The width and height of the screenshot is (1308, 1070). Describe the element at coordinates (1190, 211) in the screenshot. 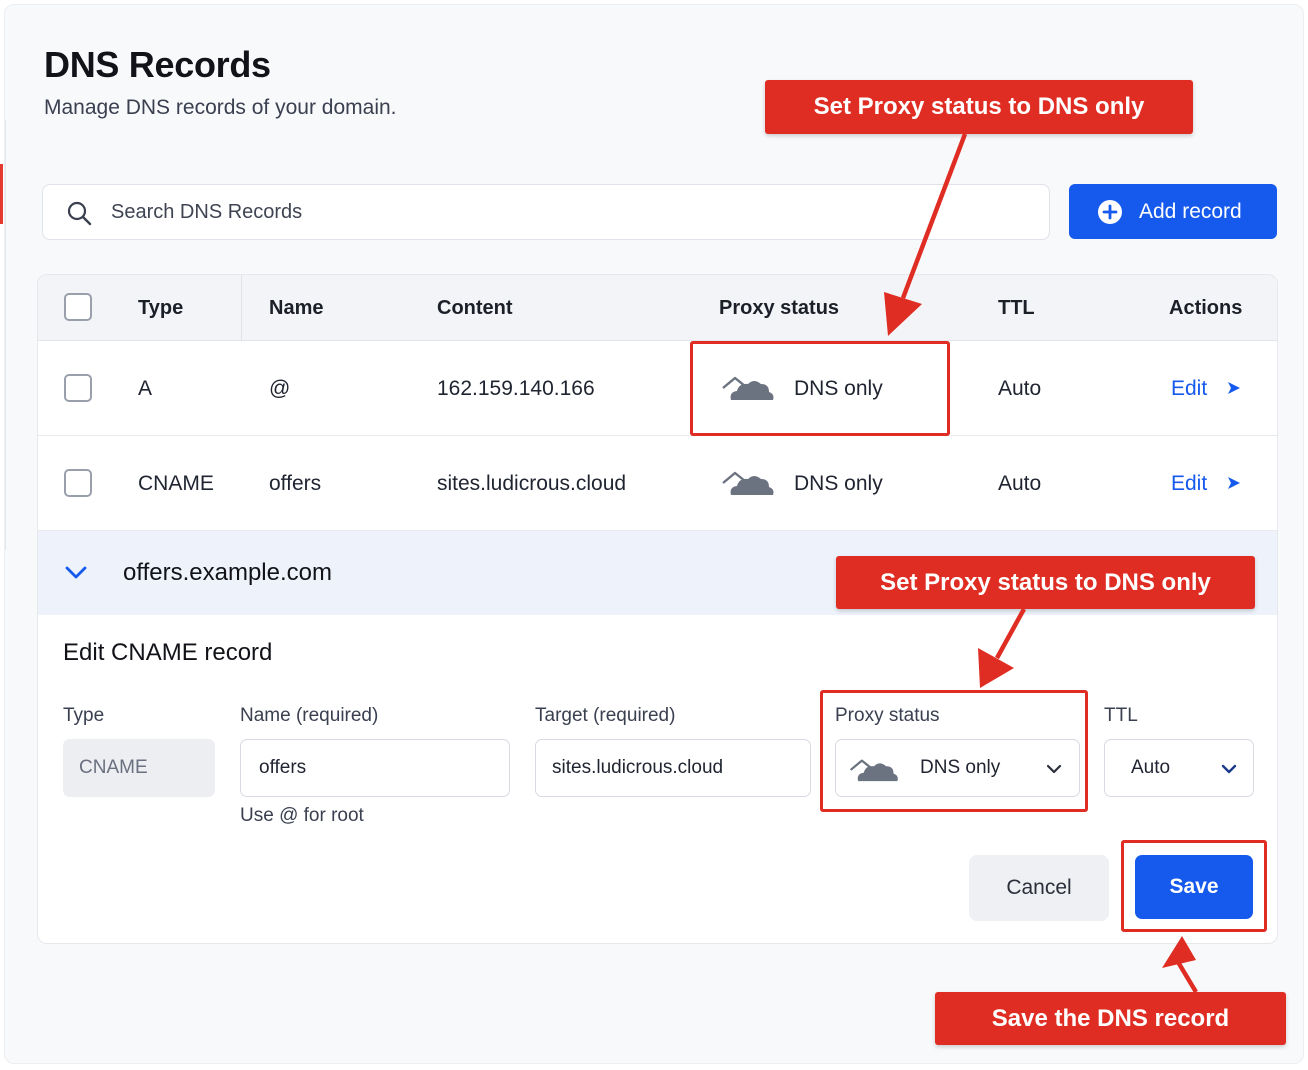

I see `add-record-label: Add record` at that location.